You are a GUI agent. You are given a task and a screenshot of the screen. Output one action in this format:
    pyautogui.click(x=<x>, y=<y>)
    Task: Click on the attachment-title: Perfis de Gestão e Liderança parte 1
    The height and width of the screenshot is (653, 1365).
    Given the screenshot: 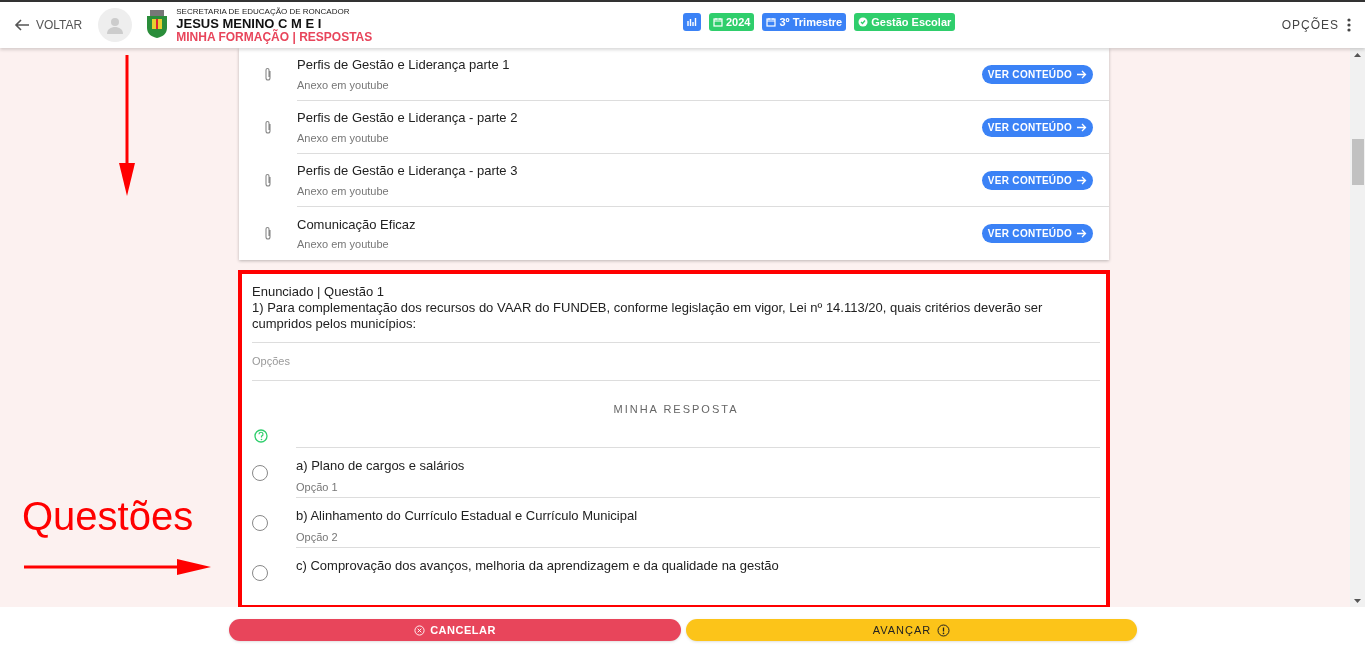 What is the action you would take?
    pyautogui.click(x=404, y=65)
    